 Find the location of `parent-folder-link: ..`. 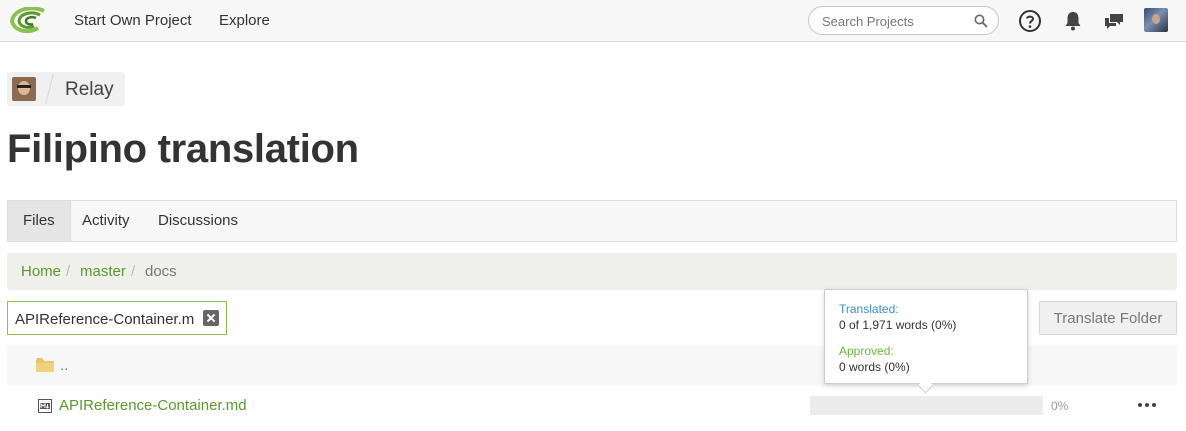

parent-folder-link: .. is located at coordinates (64, 365).